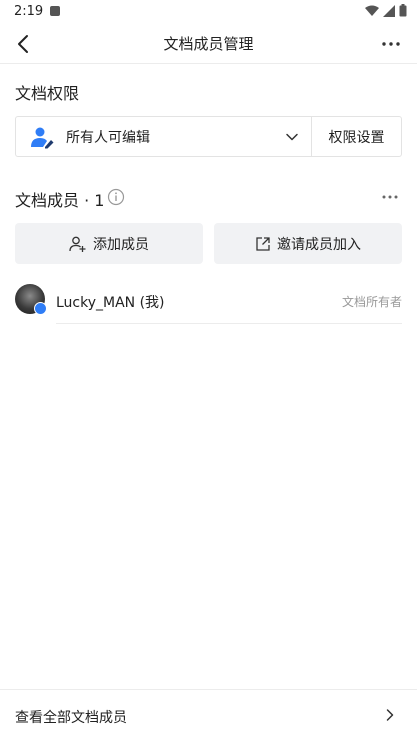  I want to click on more-horizontal-icon, so click(391, 44).